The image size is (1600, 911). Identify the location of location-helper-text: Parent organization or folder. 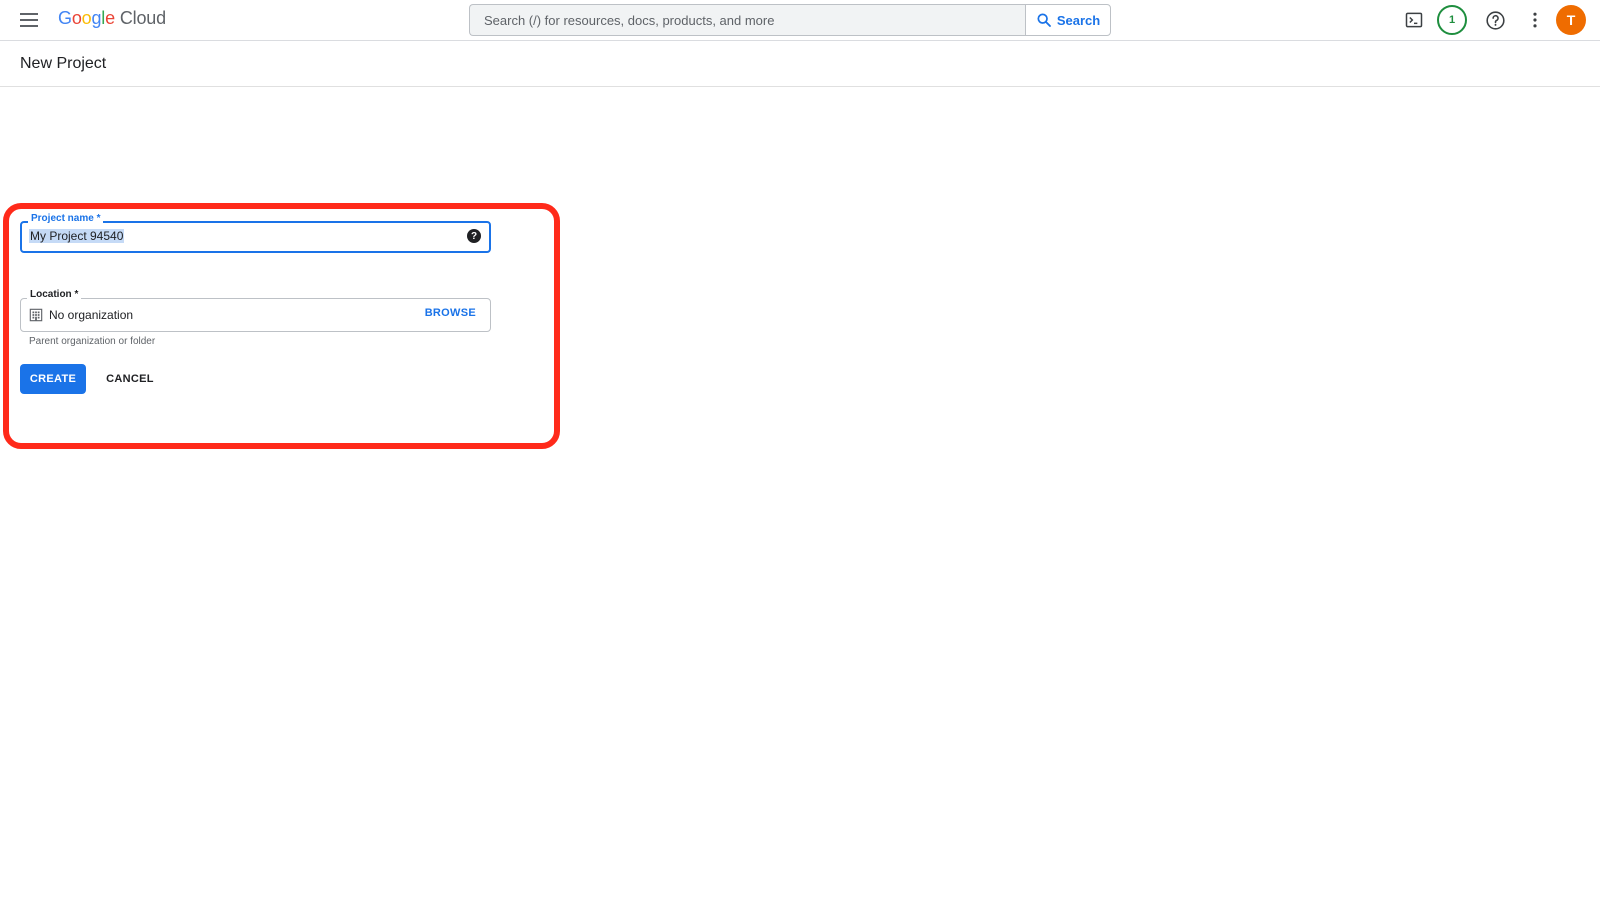
(92, 341).